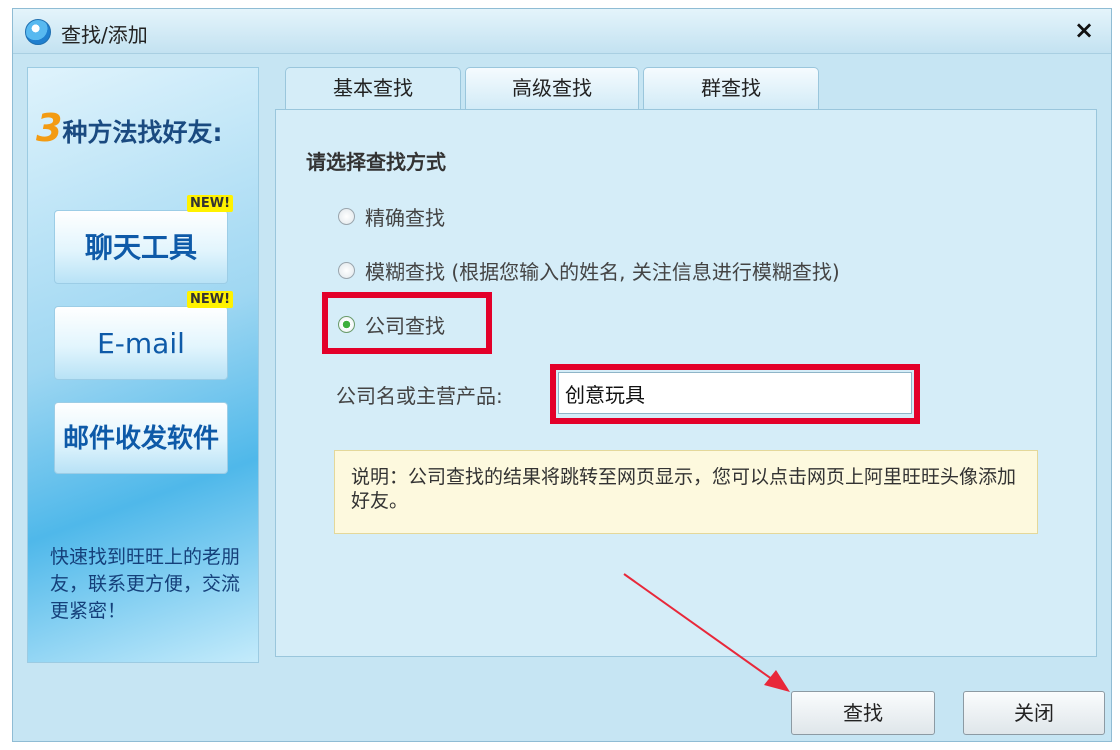 The height and width of the screenshot is (750, 1120). I want to click on annotation-arrow-line, so click(700, 628).